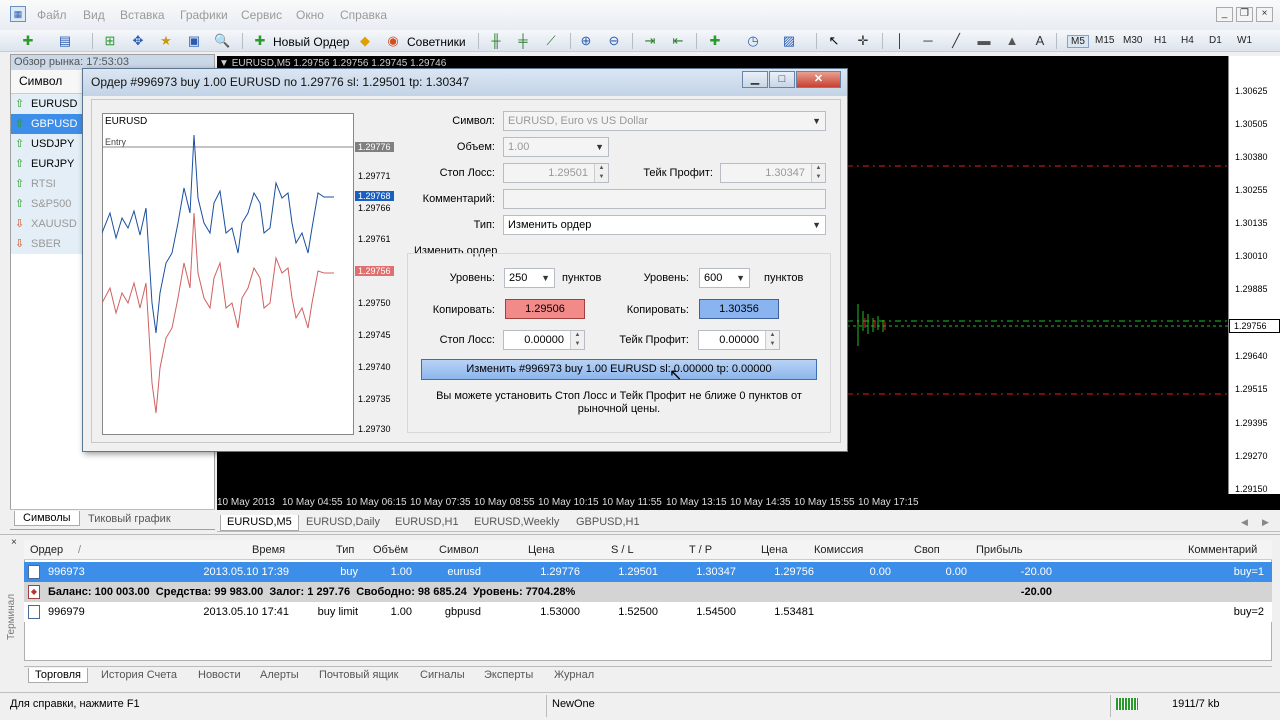 The image size is (1280, 720). What do you see at coordinates (365, 41) in the screenshot?
I see `metaeditor-icon: ◆` at bounding box center [365, 41].